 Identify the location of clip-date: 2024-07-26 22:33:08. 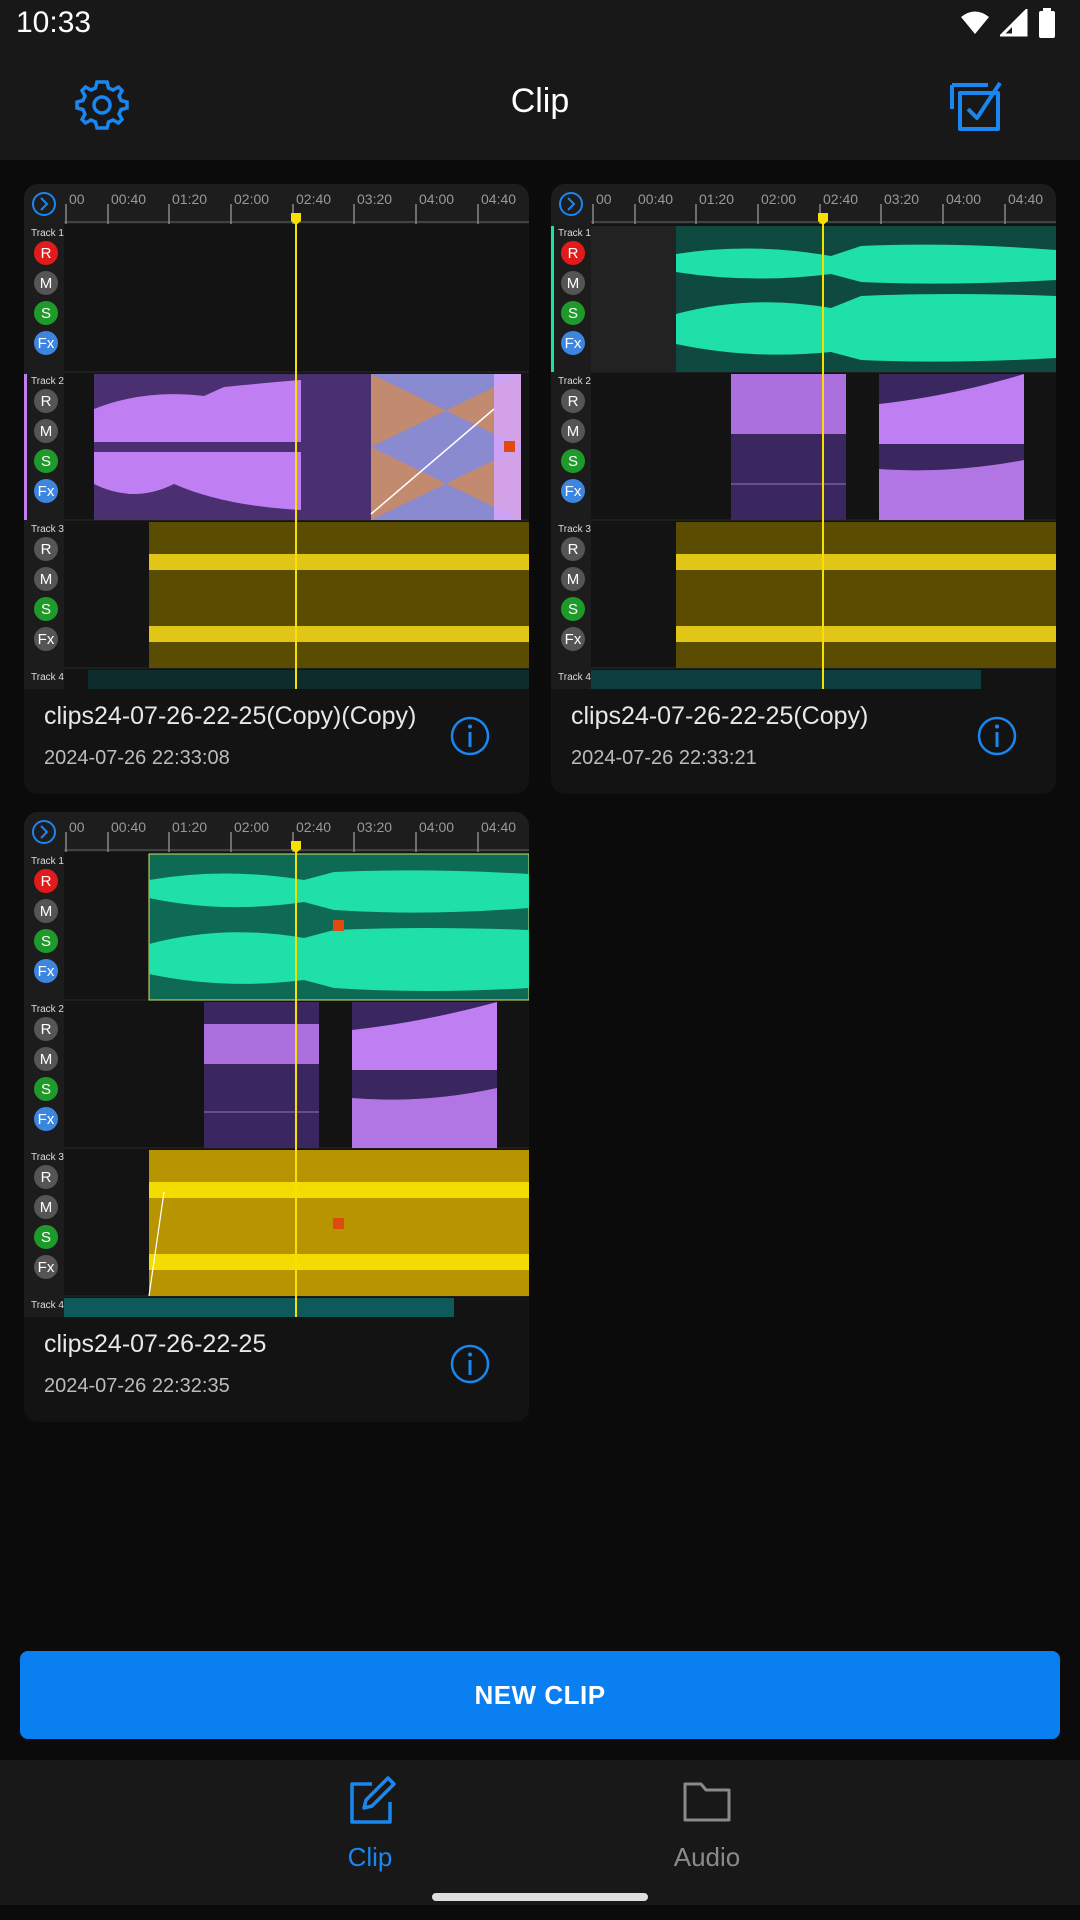
(137, 758).